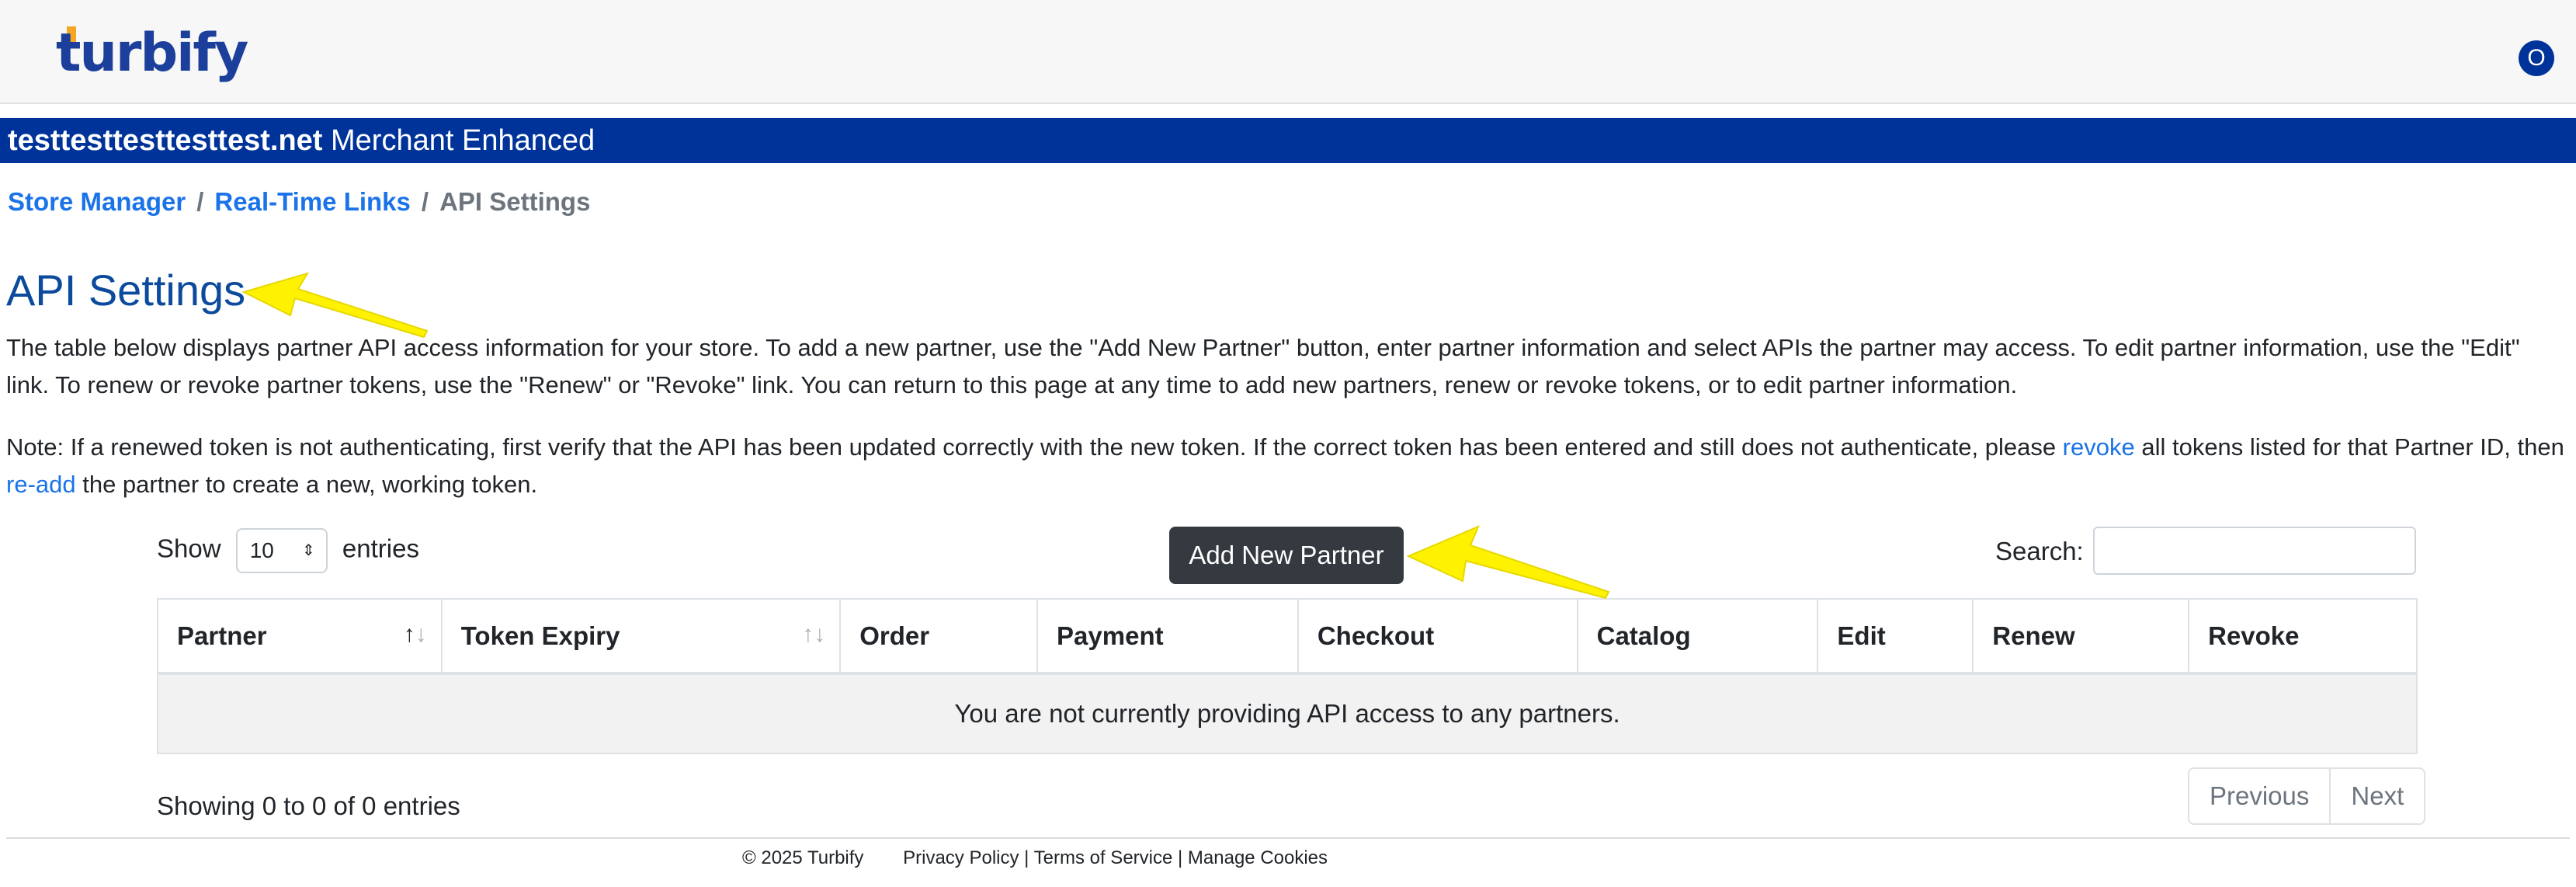 Image resolution: width=2576 pixels, height=887 pixels. I want to click on column-header-payment: Payment, so click(1167, 636).